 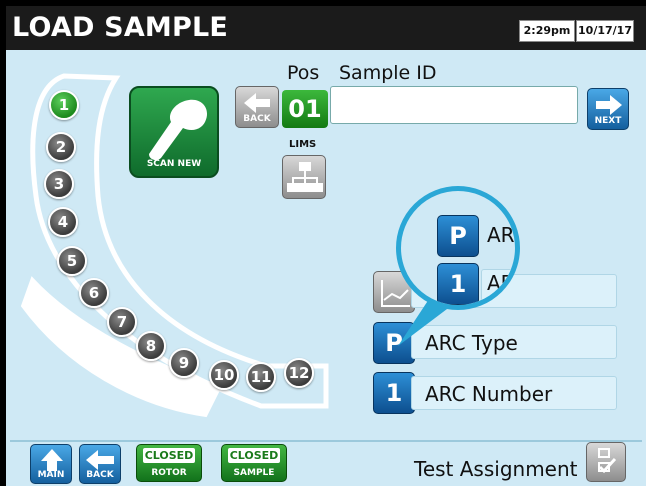 I want to click on zoom-1-tile: 1, so click(x=458, y=284).